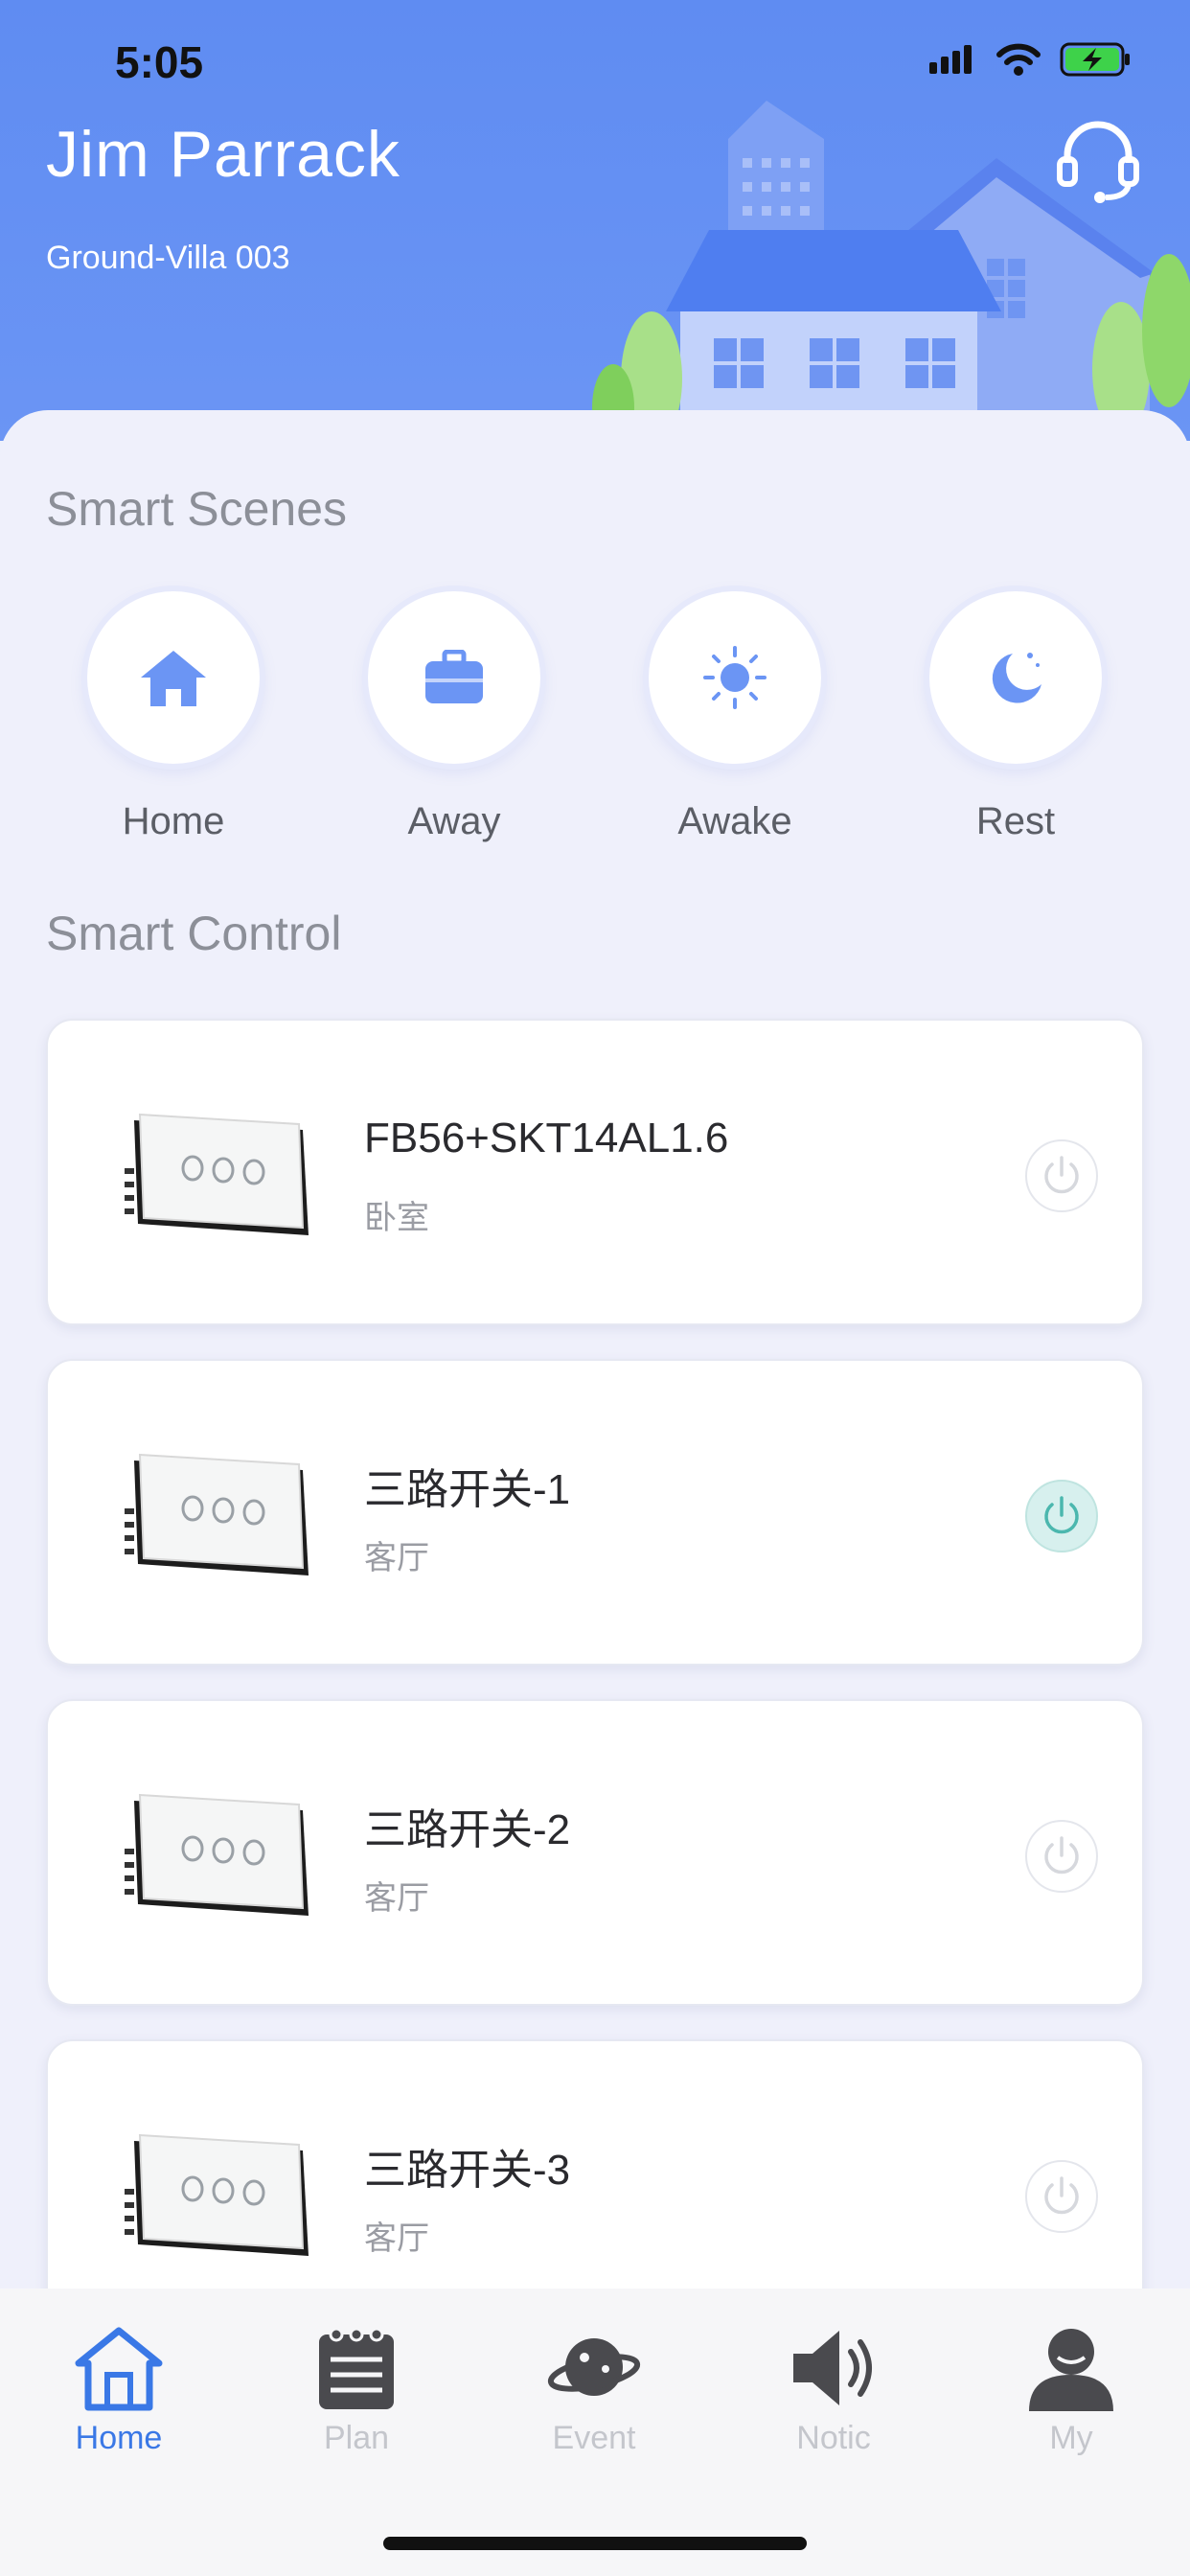  What do you see at coordinates (454, 676) in the screenshot?
I see `briefcase-icon` at bounding box center [454, 676].